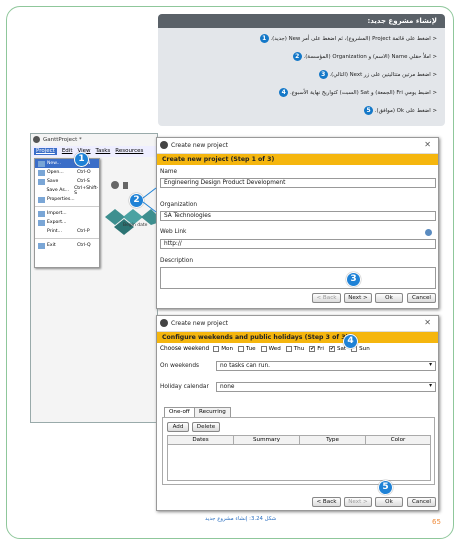 The height and width of the screenshot is (545, 460). What do you see at coordinates (436, 522) in the screenshot?
I see `page-number: 65` at bounding box center [436, 522].